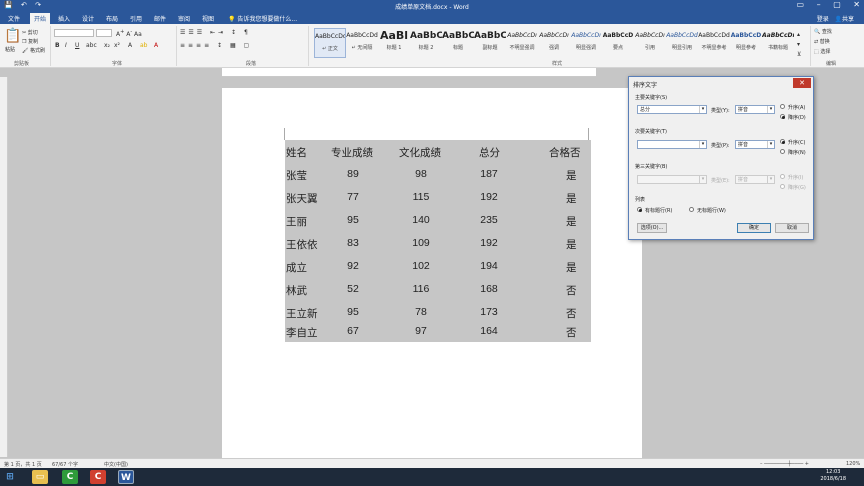  What do you see at coordinates (426, 43) in the screenshot?
I see `style-heading-2: AaBbC 标题 2` at bounding box center [426, 43].